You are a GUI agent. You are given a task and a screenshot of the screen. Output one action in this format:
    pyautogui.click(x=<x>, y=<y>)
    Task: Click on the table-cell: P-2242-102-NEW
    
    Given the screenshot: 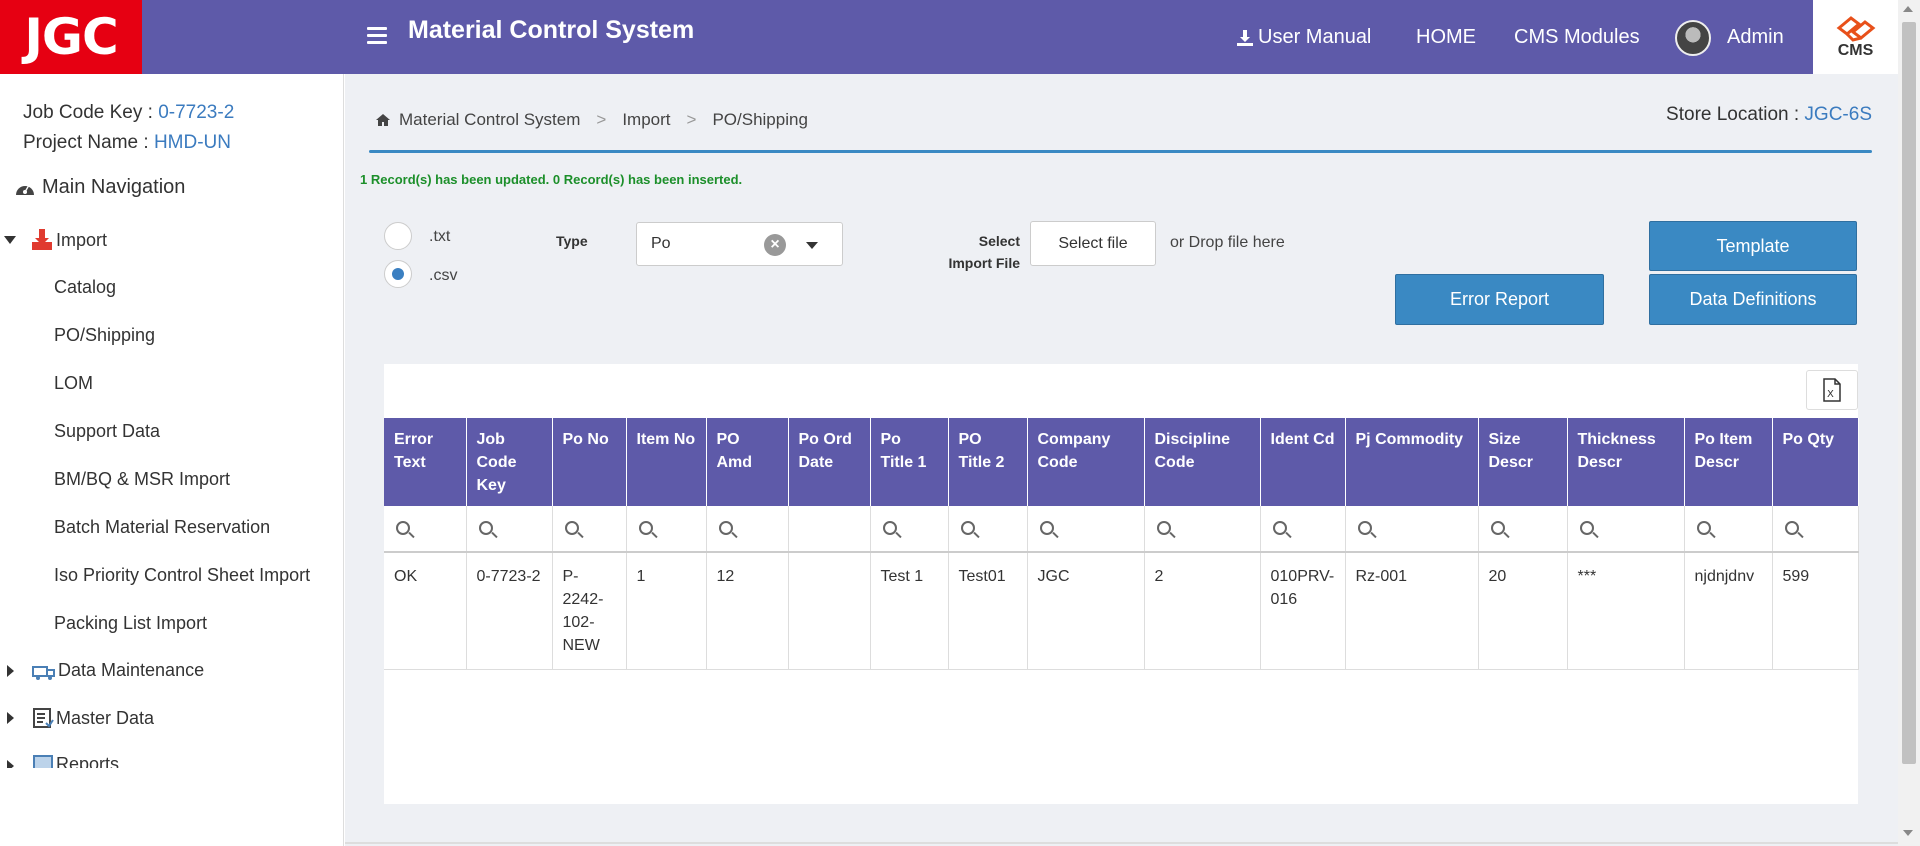 What is the action you would take?
    pyautogui.click(x=589, y=611)
    